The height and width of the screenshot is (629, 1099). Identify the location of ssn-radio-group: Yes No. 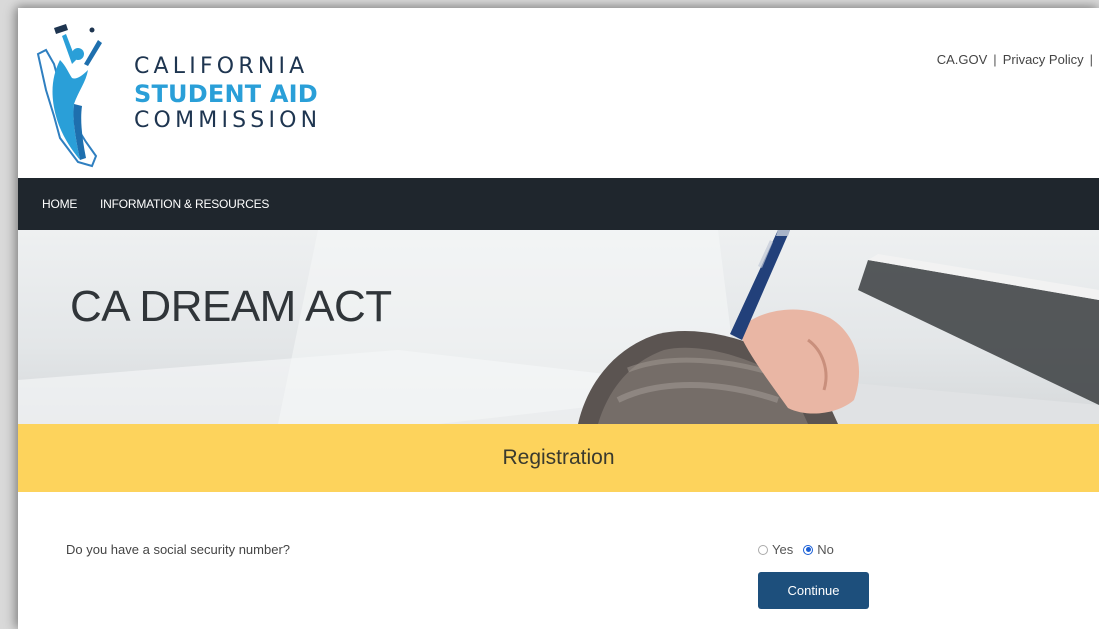
(801, 549).